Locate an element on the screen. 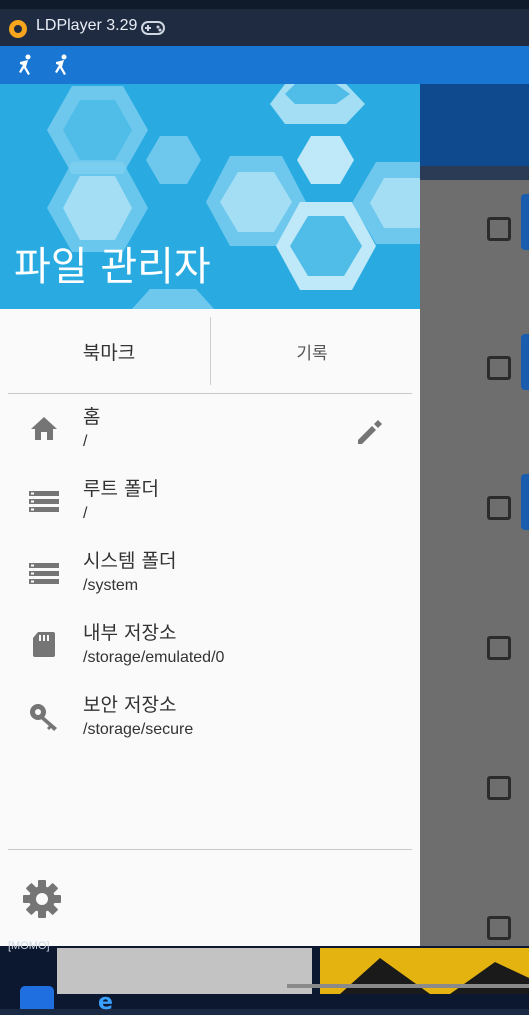  bookmark-title: 루트 폴더 is located at coordinates (121, 489).